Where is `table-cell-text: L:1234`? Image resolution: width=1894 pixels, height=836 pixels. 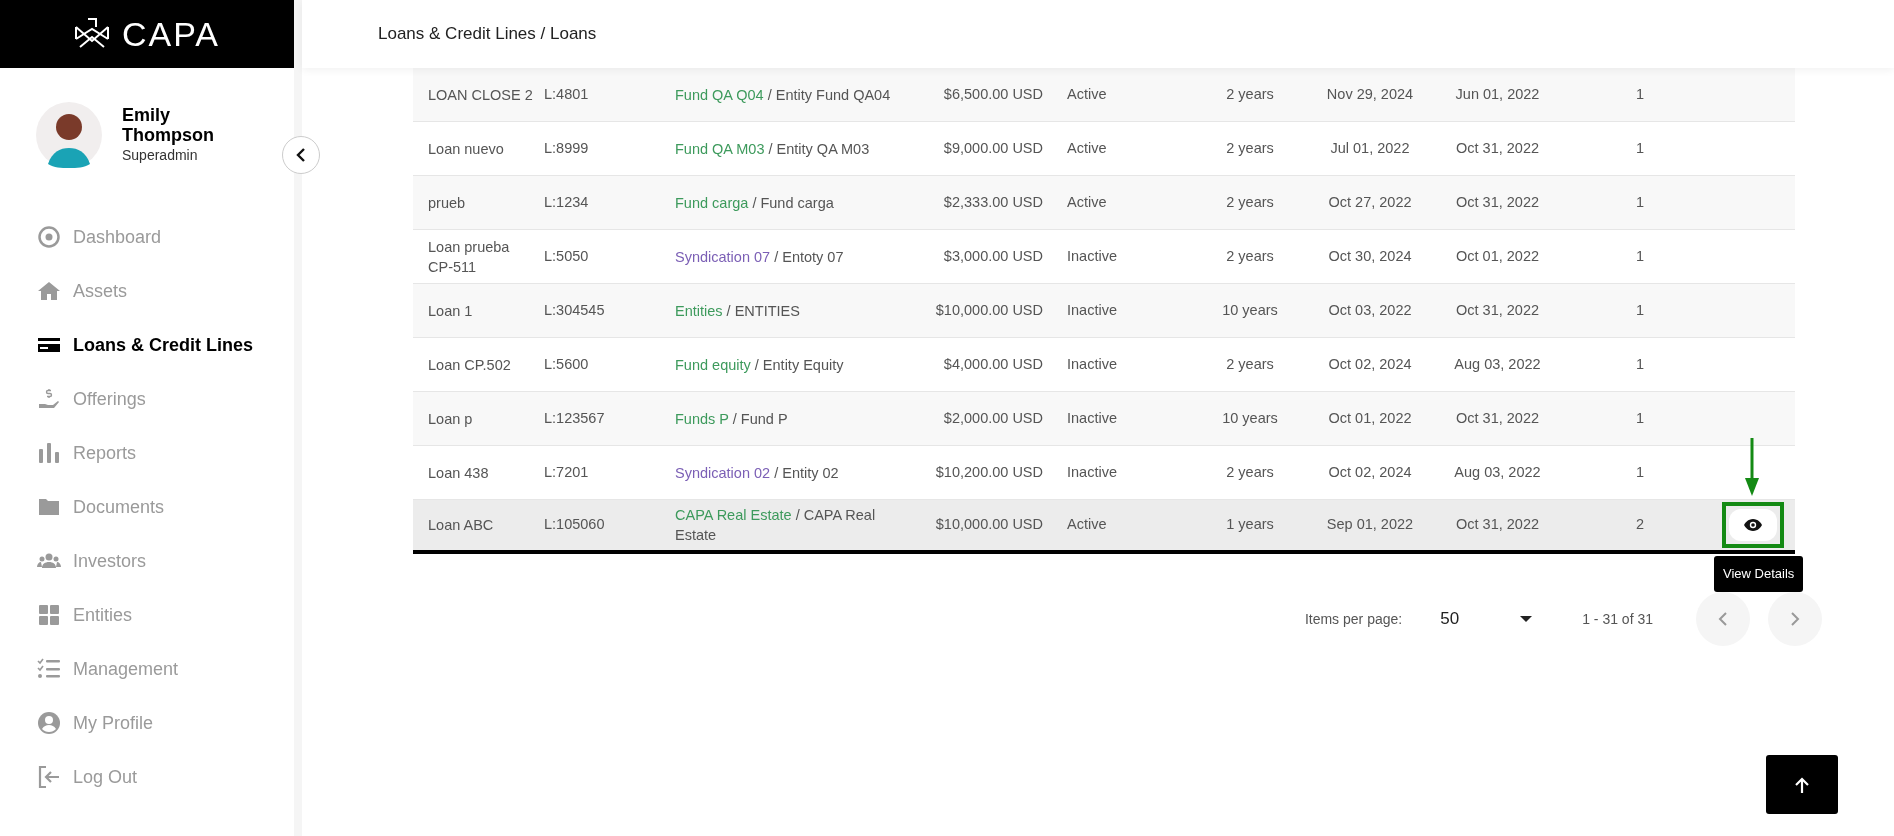 table-cell-text: L:1234 is located at coordinates (567, 202).